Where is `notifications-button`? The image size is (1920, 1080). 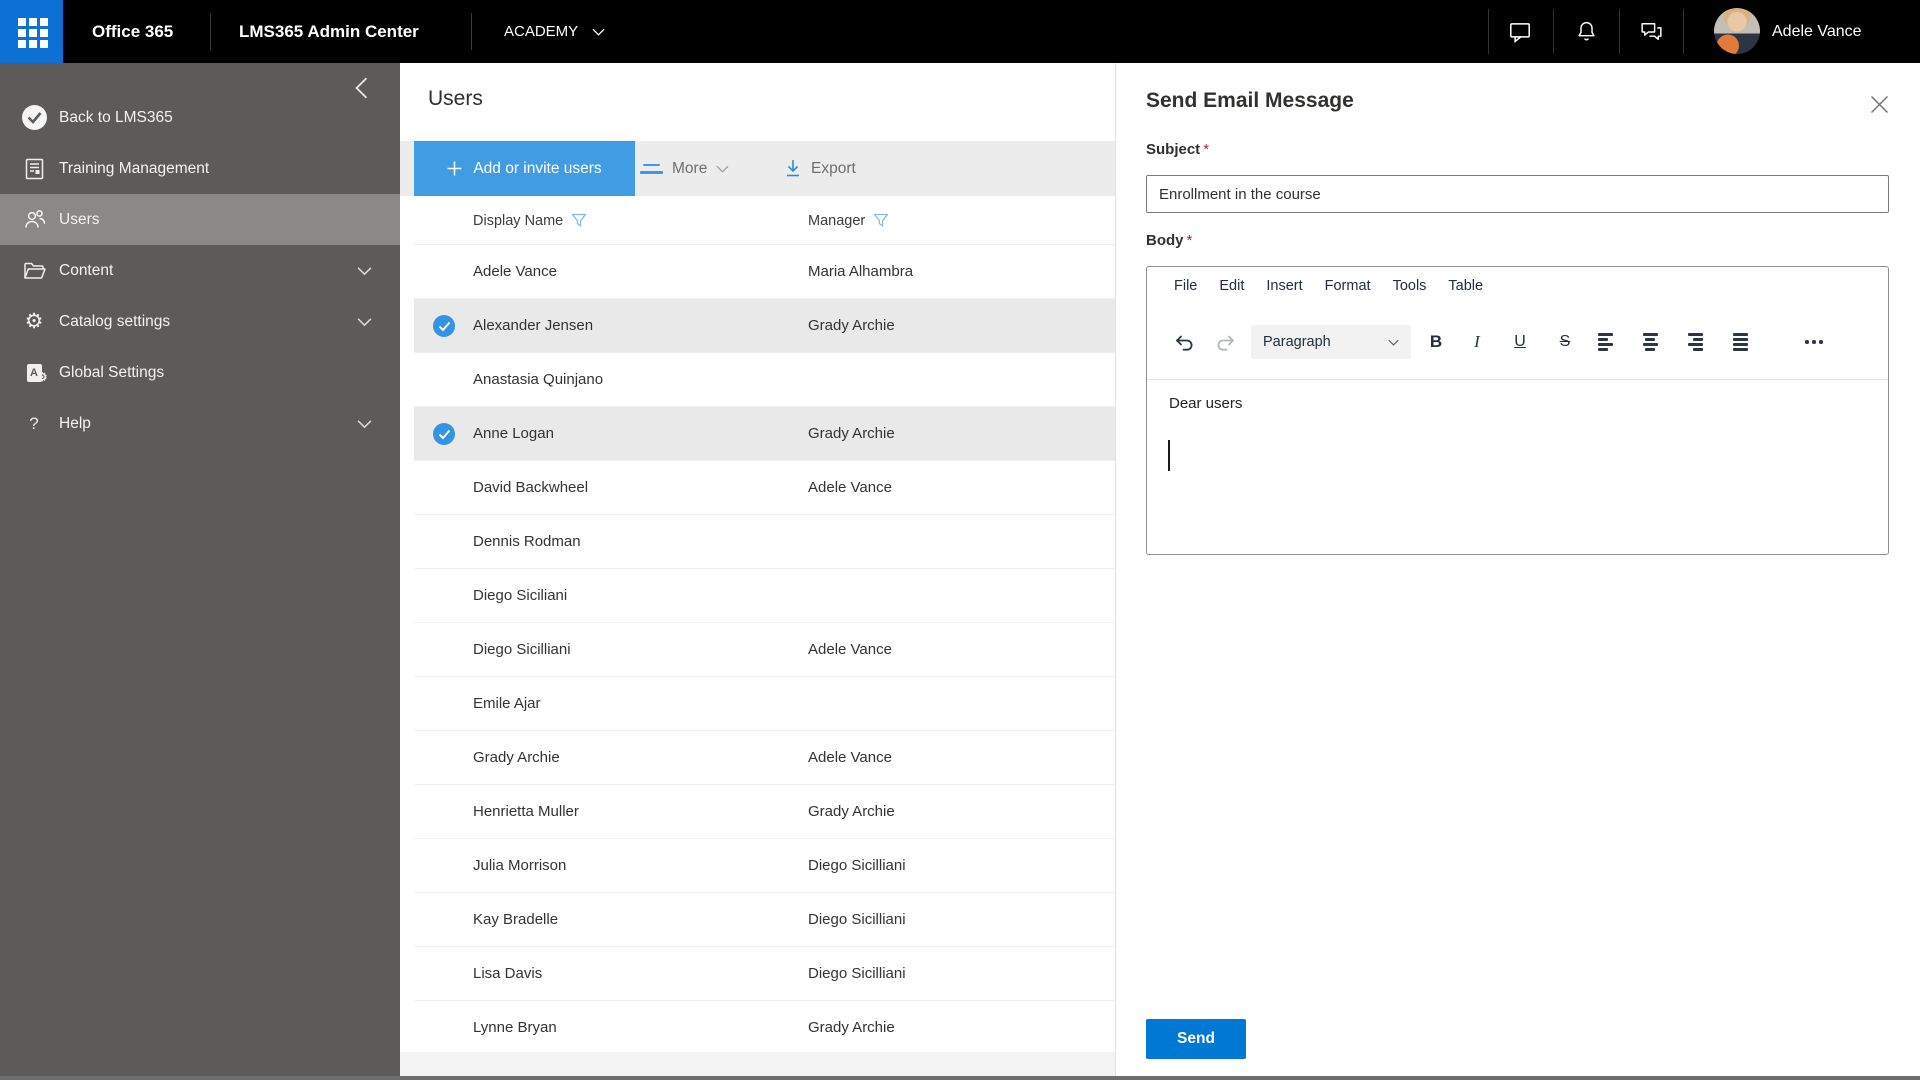 notifications-button is located at coordinates (1586, 31).